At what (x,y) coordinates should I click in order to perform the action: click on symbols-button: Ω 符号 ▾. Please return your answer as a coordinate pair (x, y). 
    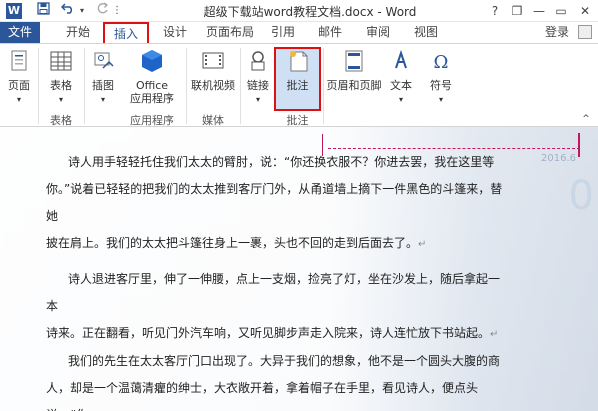
    Looking at the image, I should click on (441, 76).